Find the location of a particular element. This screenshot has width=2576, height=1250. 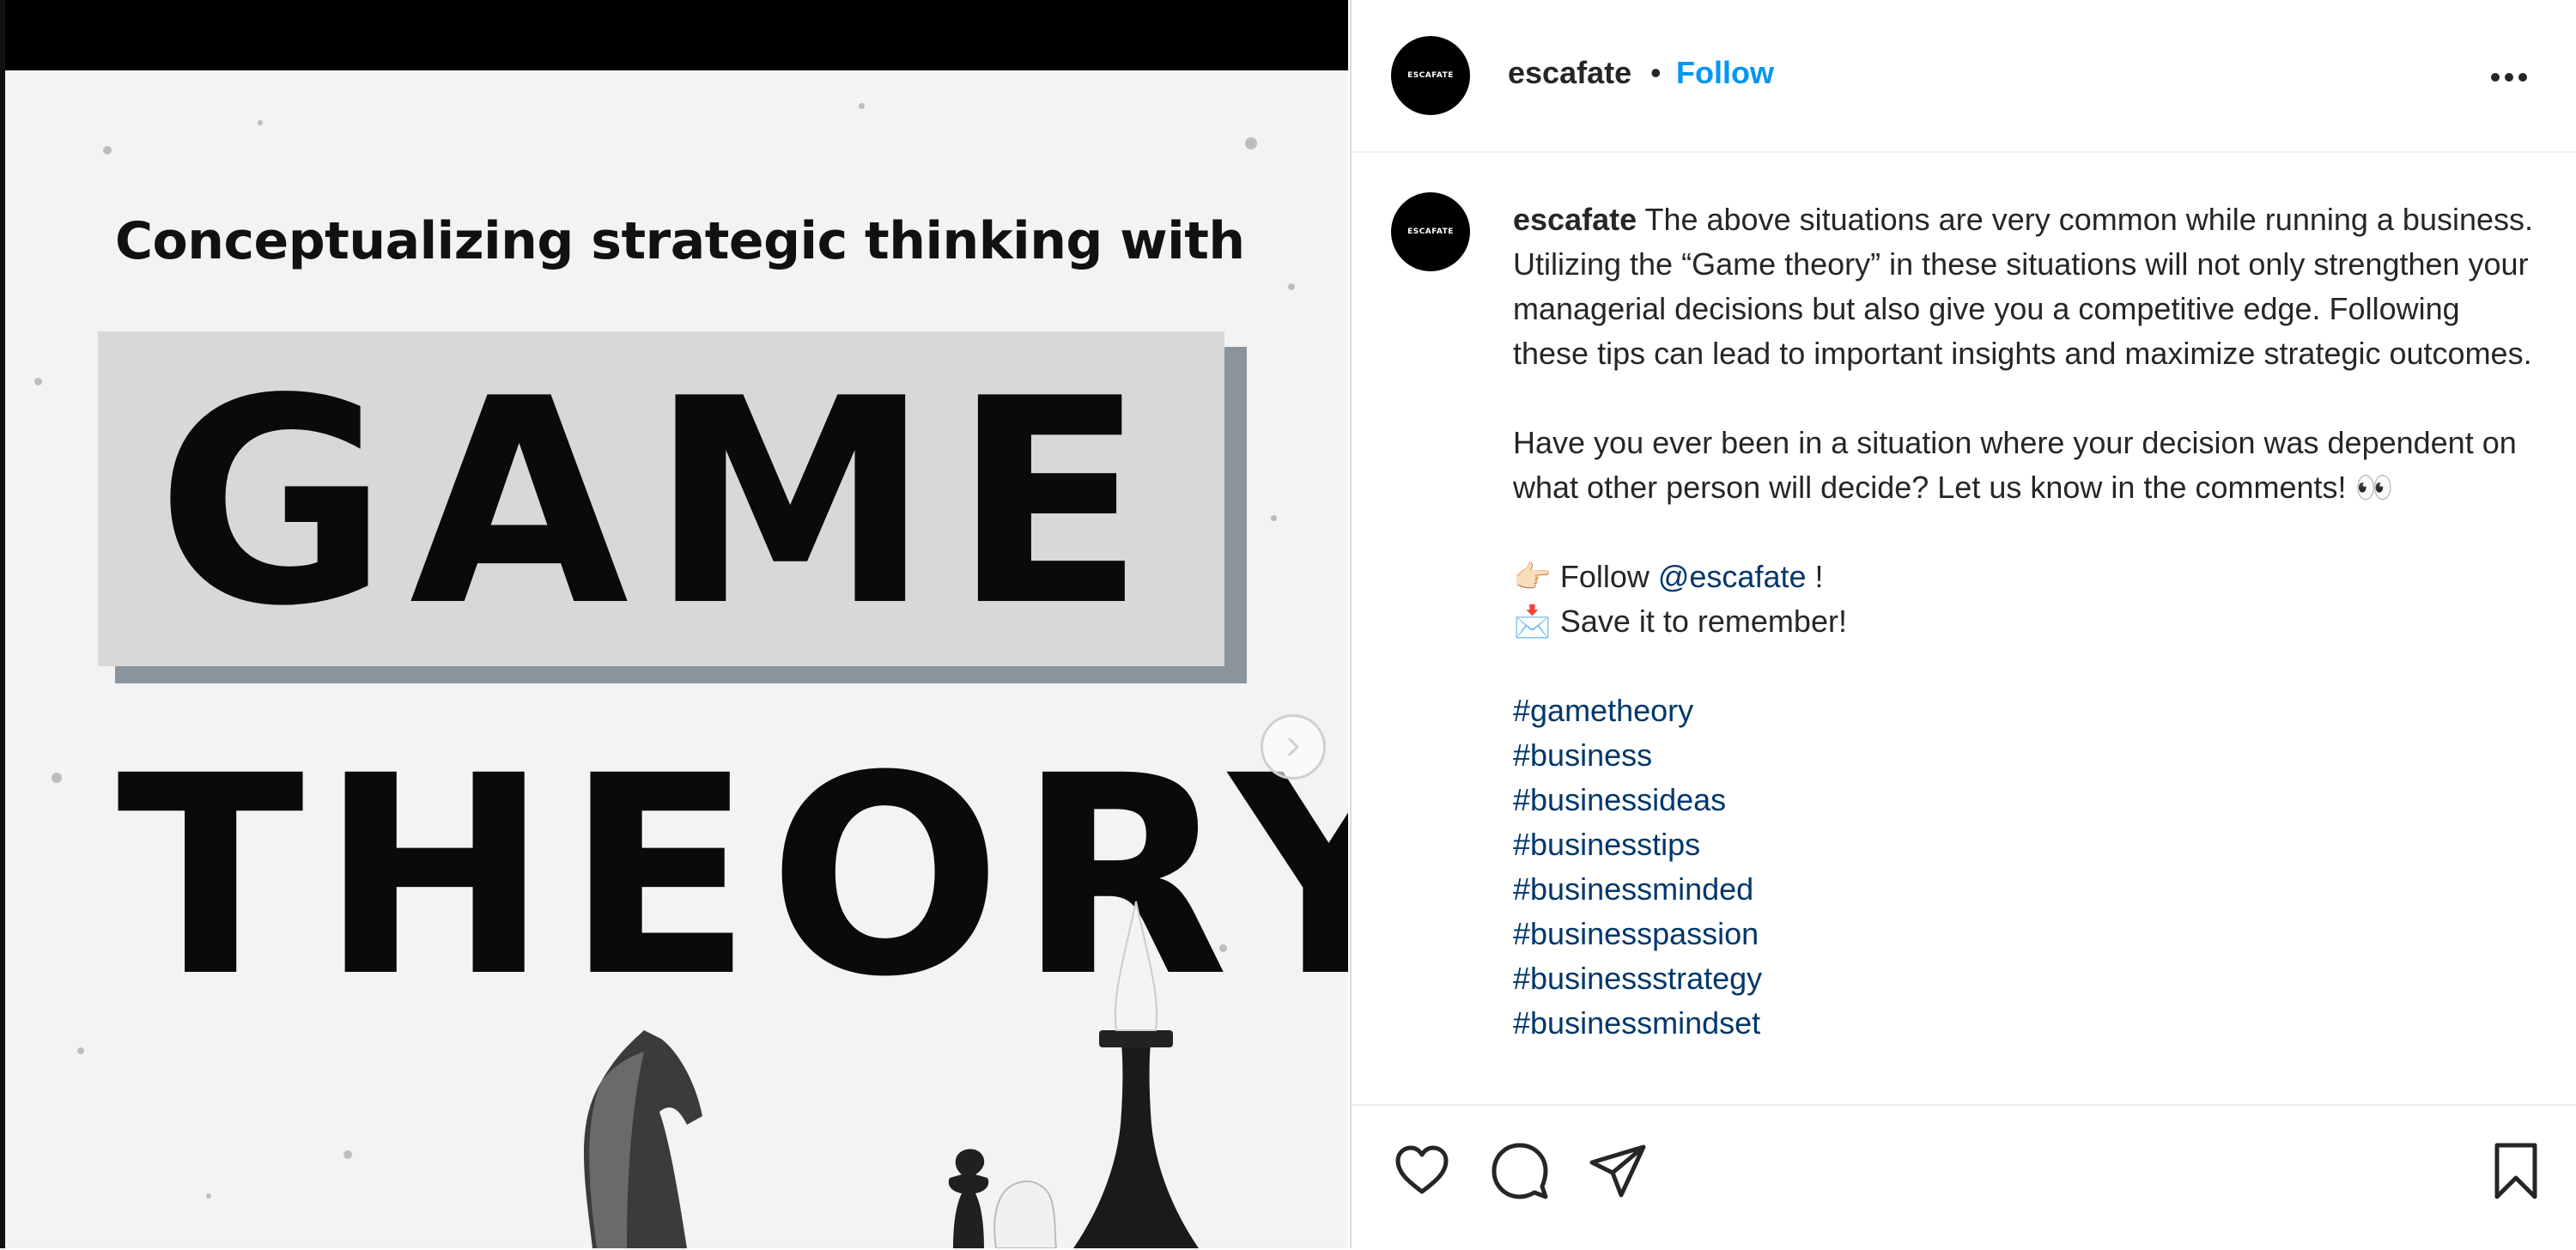

follow-cta-prefix: 👉🏻 Follow is located at coordinates (1586, 576).